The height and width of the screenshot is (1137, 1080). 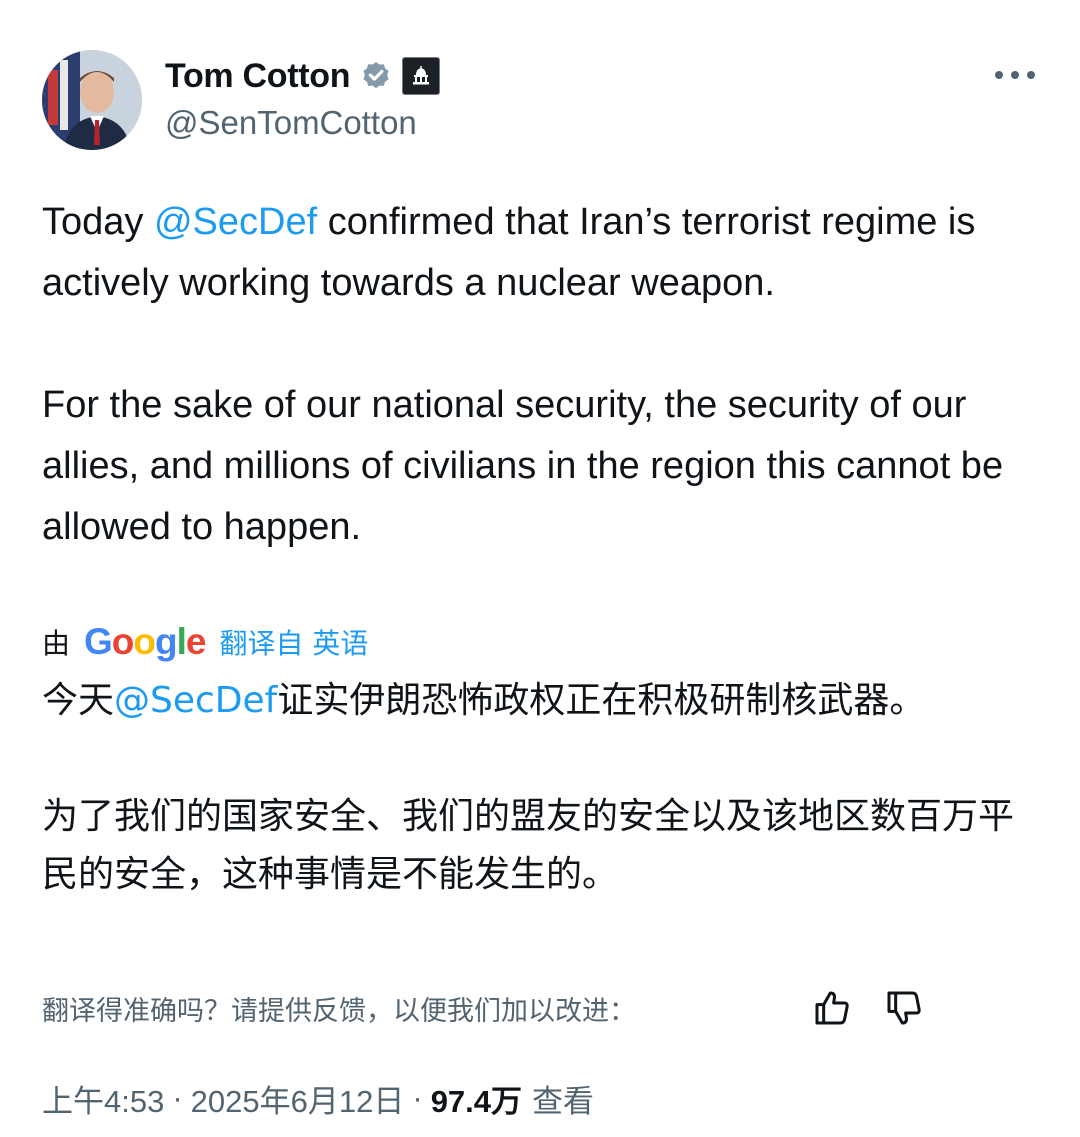 I want to click on translated-paragraph-1: 今天@SecDef证实伊朗恐怖政权正在积极研制核武器。, so click(x=542, y=701).